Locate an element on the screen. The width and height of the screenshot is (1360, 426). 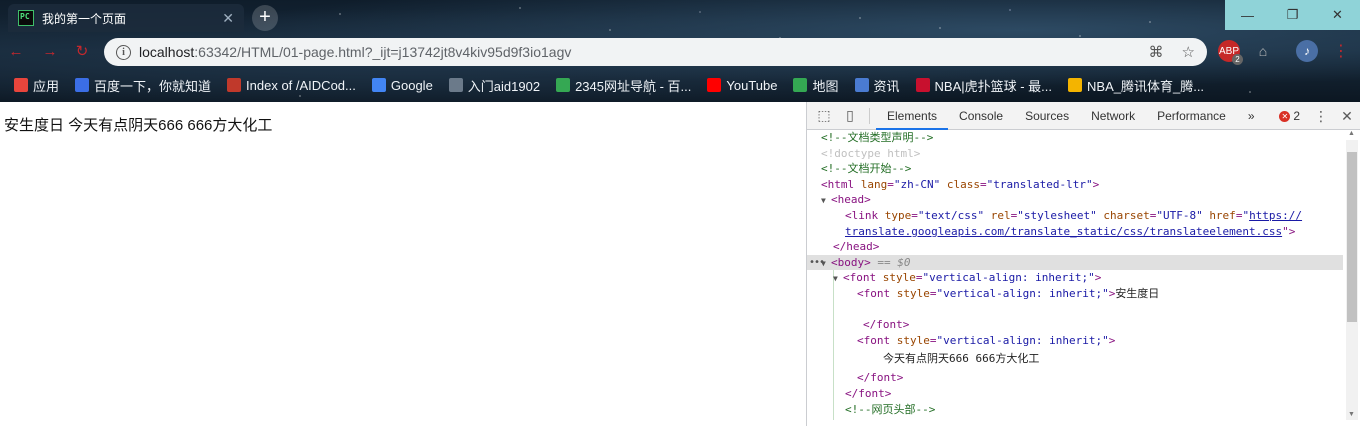
bookmark-label: YouTube is located at coordinates (752, 85).